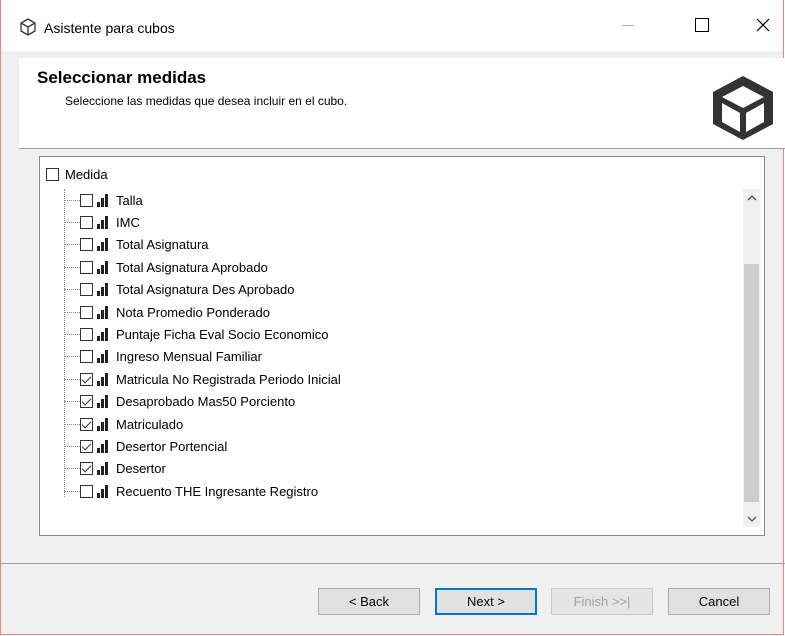 The image size is (785, 636). What do you see at coordinates (380, 290) in the screenshot?
I see `list-item: Total Asignatura Des Aprobado` at bounding box center [380, 290].